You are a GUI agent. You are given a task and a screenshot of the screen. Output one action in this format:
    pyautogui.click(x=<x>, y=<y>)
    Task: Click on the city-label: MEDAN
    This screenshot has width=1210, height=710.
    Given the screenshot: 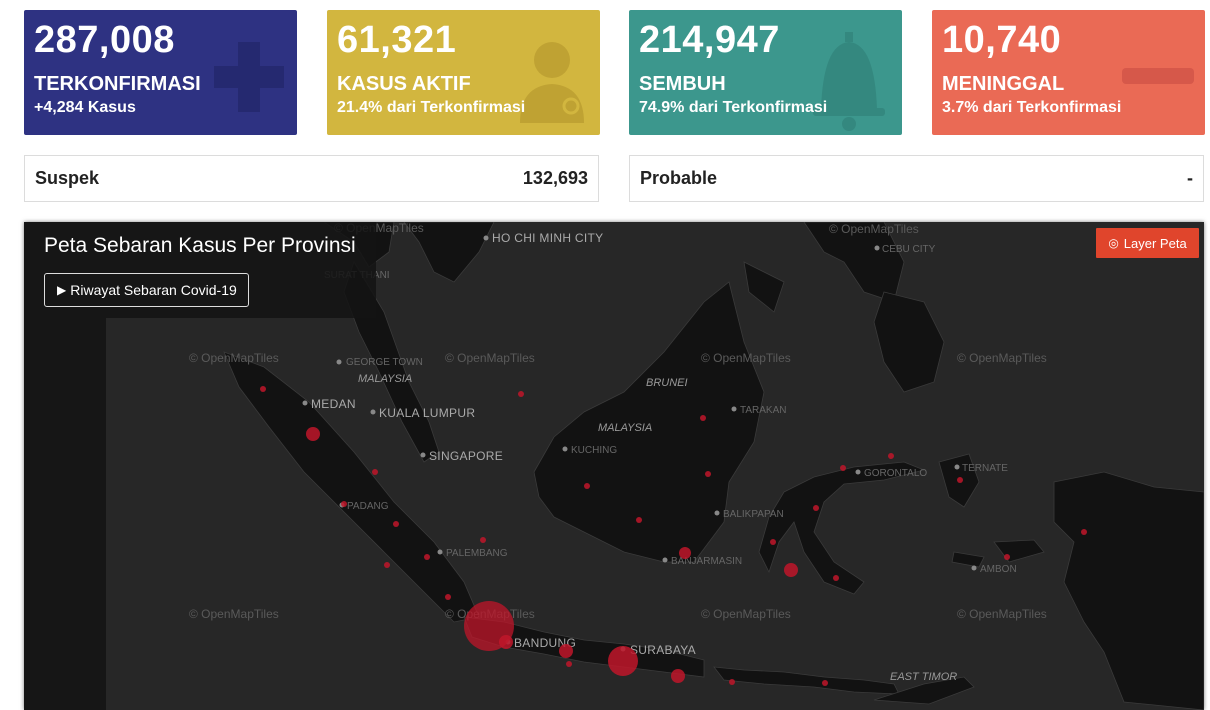 What is the action you would take?
    pyautogui.click(x=333, y=404)
    